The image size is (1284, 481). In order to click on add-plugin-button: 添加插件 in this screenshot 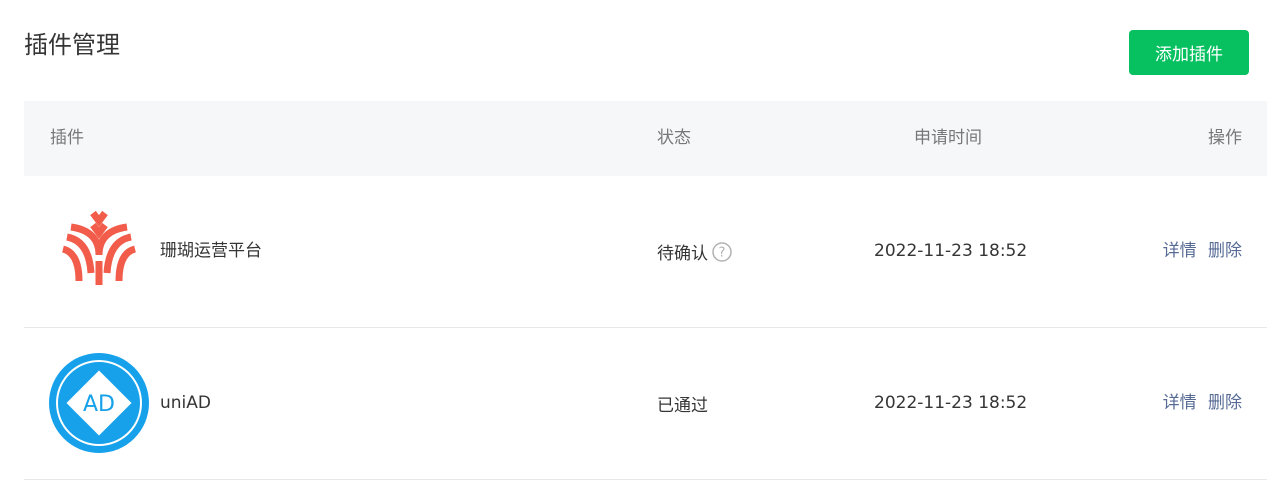, I will do `click(1189, 52)`.